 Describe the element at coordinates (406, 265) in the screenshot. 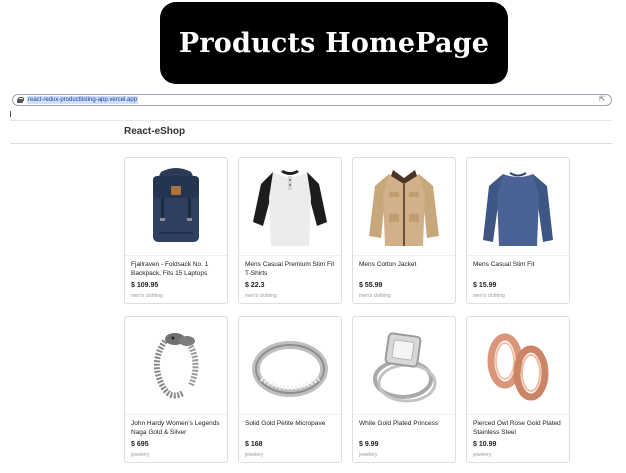

I see `product-title: Mens Cotton Jacket` at that location.